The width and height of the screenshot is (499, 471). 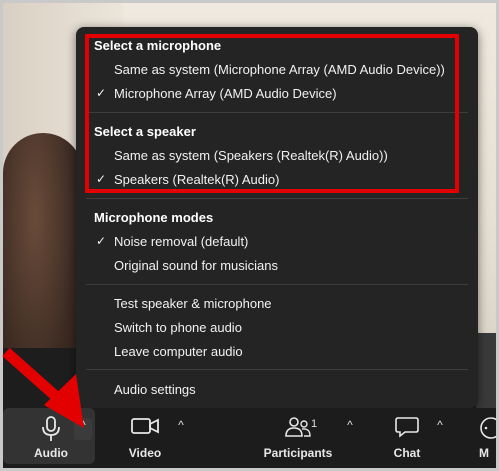 What do you see at coordinates (43, 387) in the screenshot?
I see `red-arrow-annotation` at bounding box center [43, 387].